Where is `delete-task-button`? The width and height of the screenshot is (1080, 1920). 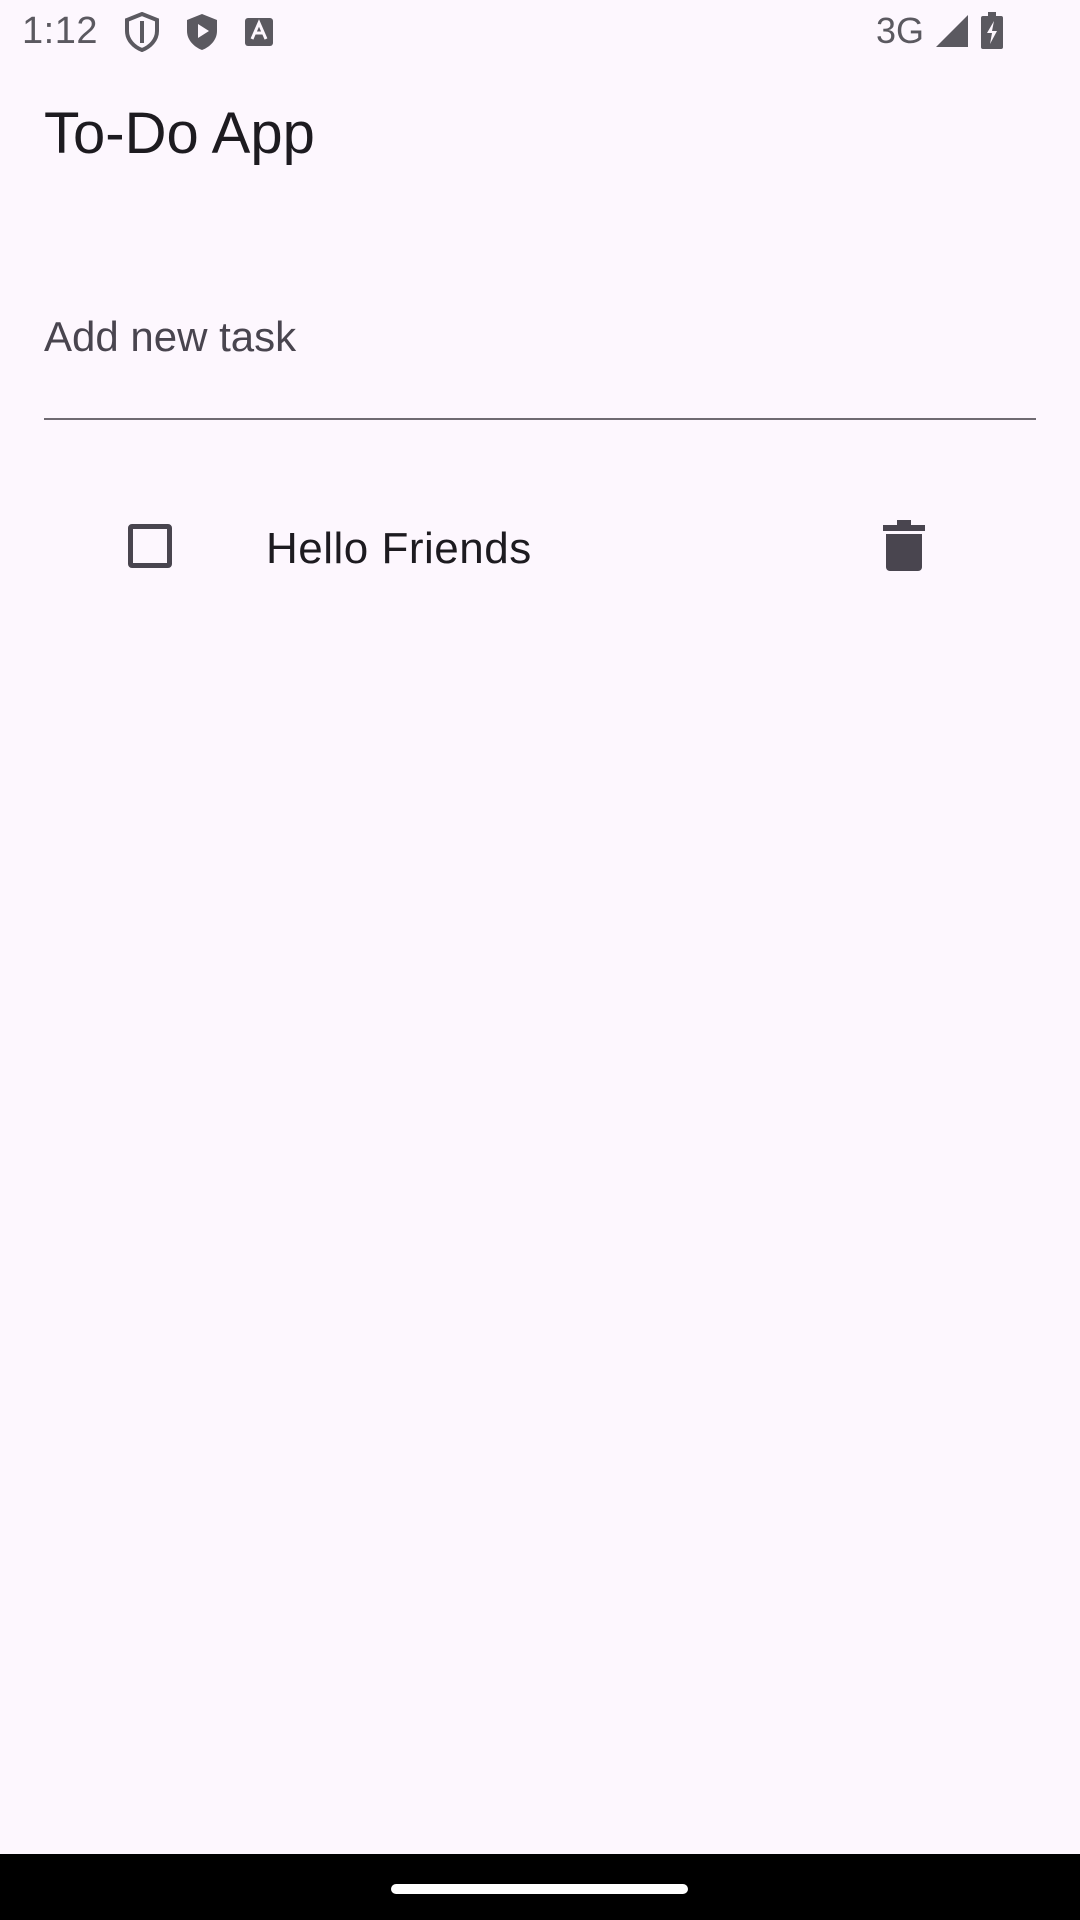
delete-task-button is located at coordinates (904, 546).